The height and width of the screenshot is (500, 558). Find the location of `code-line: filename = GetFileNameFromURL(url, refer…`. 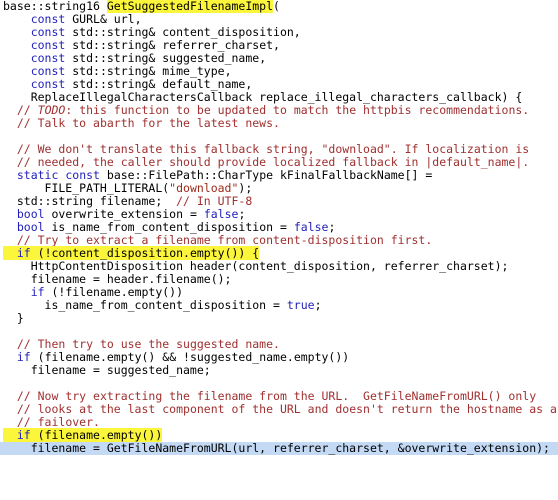

code-line: filename = GetFileNameFromURL(url, refer… is located at coordinates (279, 448).